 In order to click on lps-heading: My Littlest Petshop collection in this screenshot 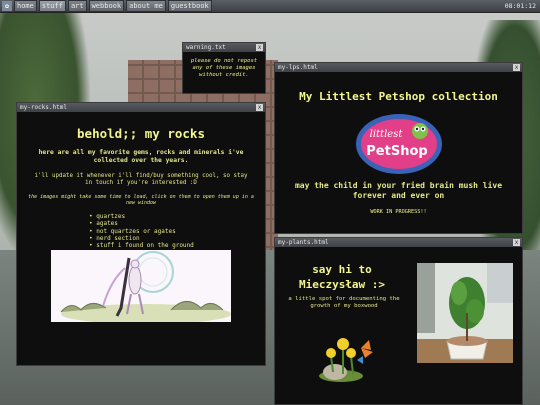, I will do `click(398, 96)`.